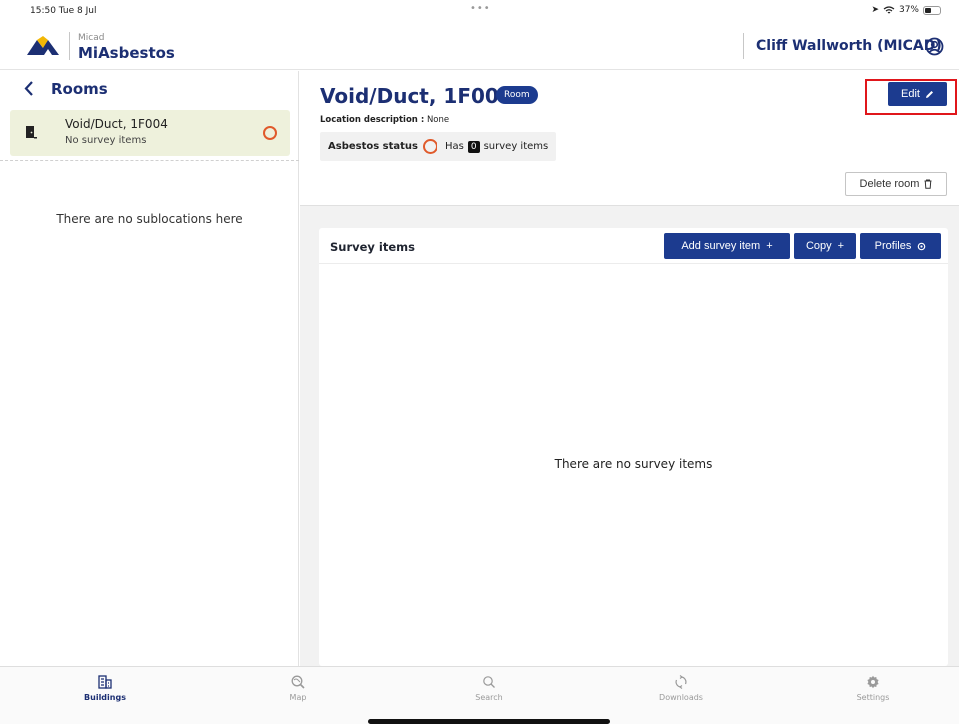 The height and width of the screenshot is (724, 959). Describe the element at coordinates (416, 96) in the screenshot. I see `page-title: Void/Duct, 1F004` at that location.